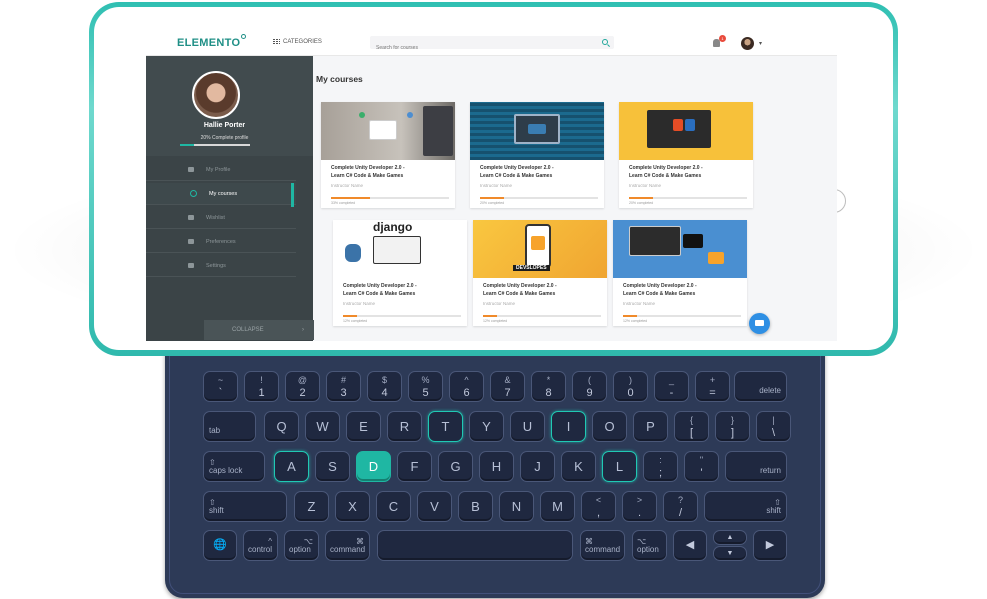 The height and width of the screenshot is (599, 987). I want to click on categories-label: CATEGORIES, so click(302, 42).